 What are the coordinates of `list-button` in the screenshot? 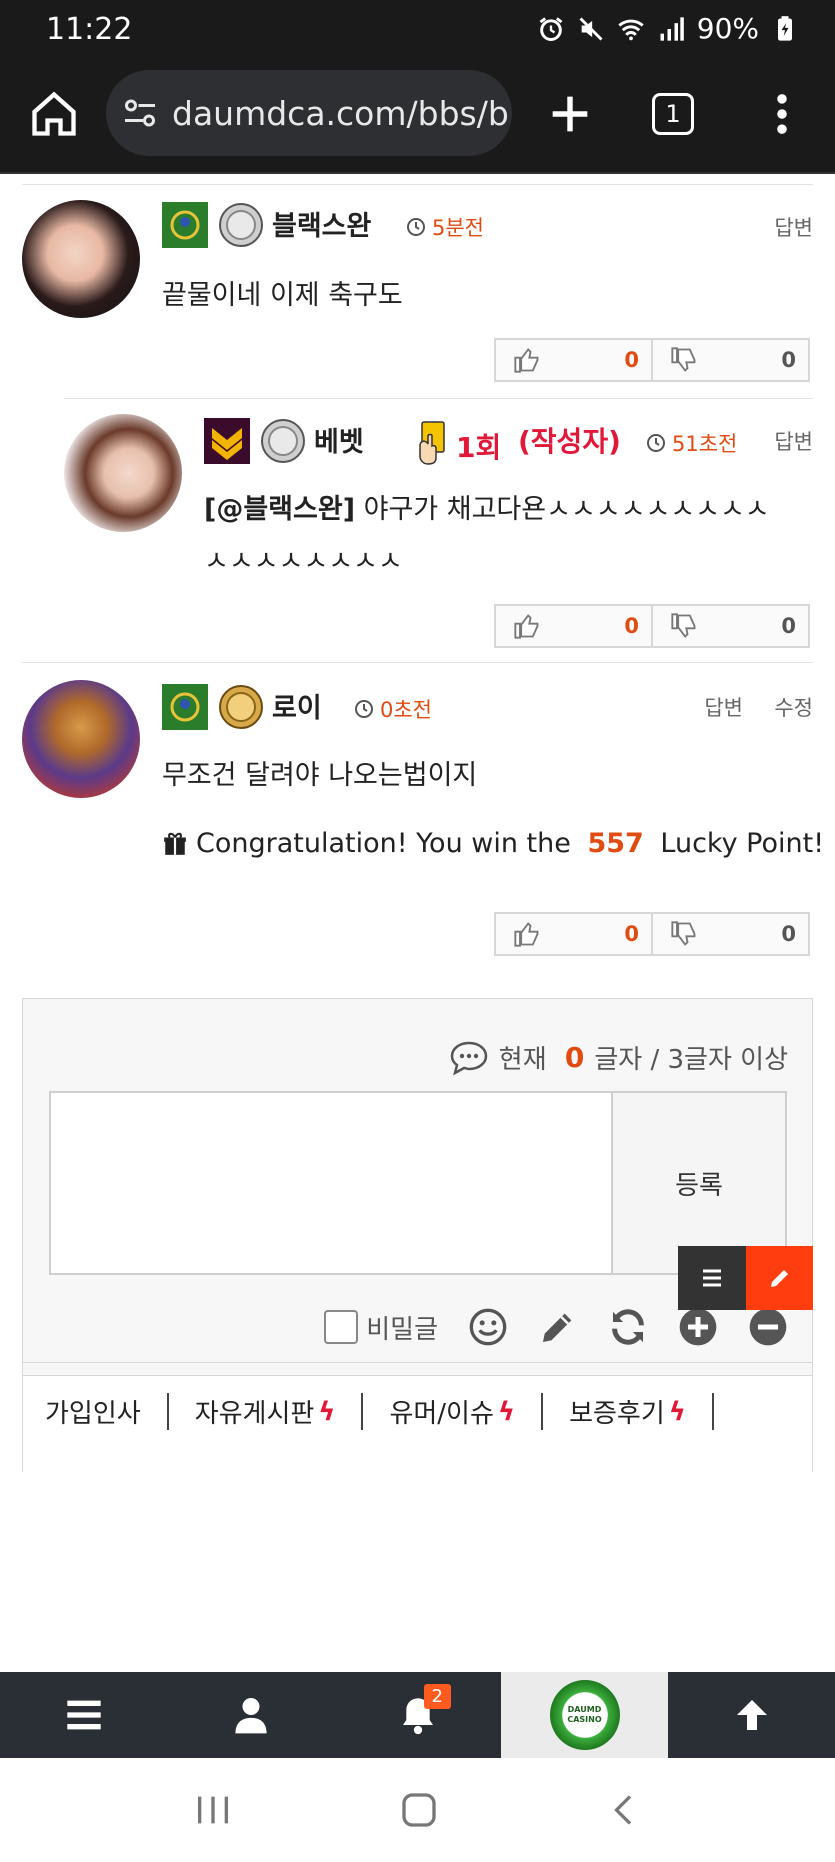 It's located at (712, 1278).